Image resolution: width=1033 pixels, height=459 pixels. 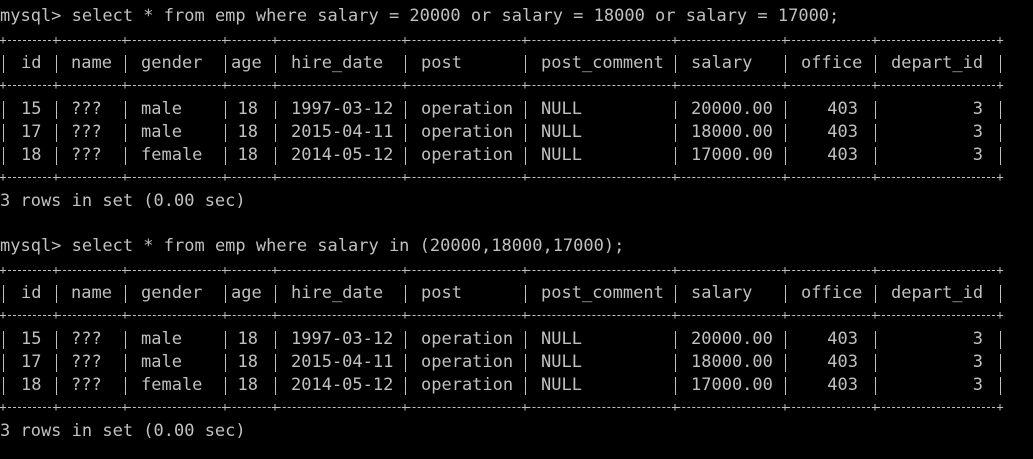 What do you see at coordinates (732, 362) in the screenshot?
I see `table-cell: 18000.00` at bounding box center [732, 362].